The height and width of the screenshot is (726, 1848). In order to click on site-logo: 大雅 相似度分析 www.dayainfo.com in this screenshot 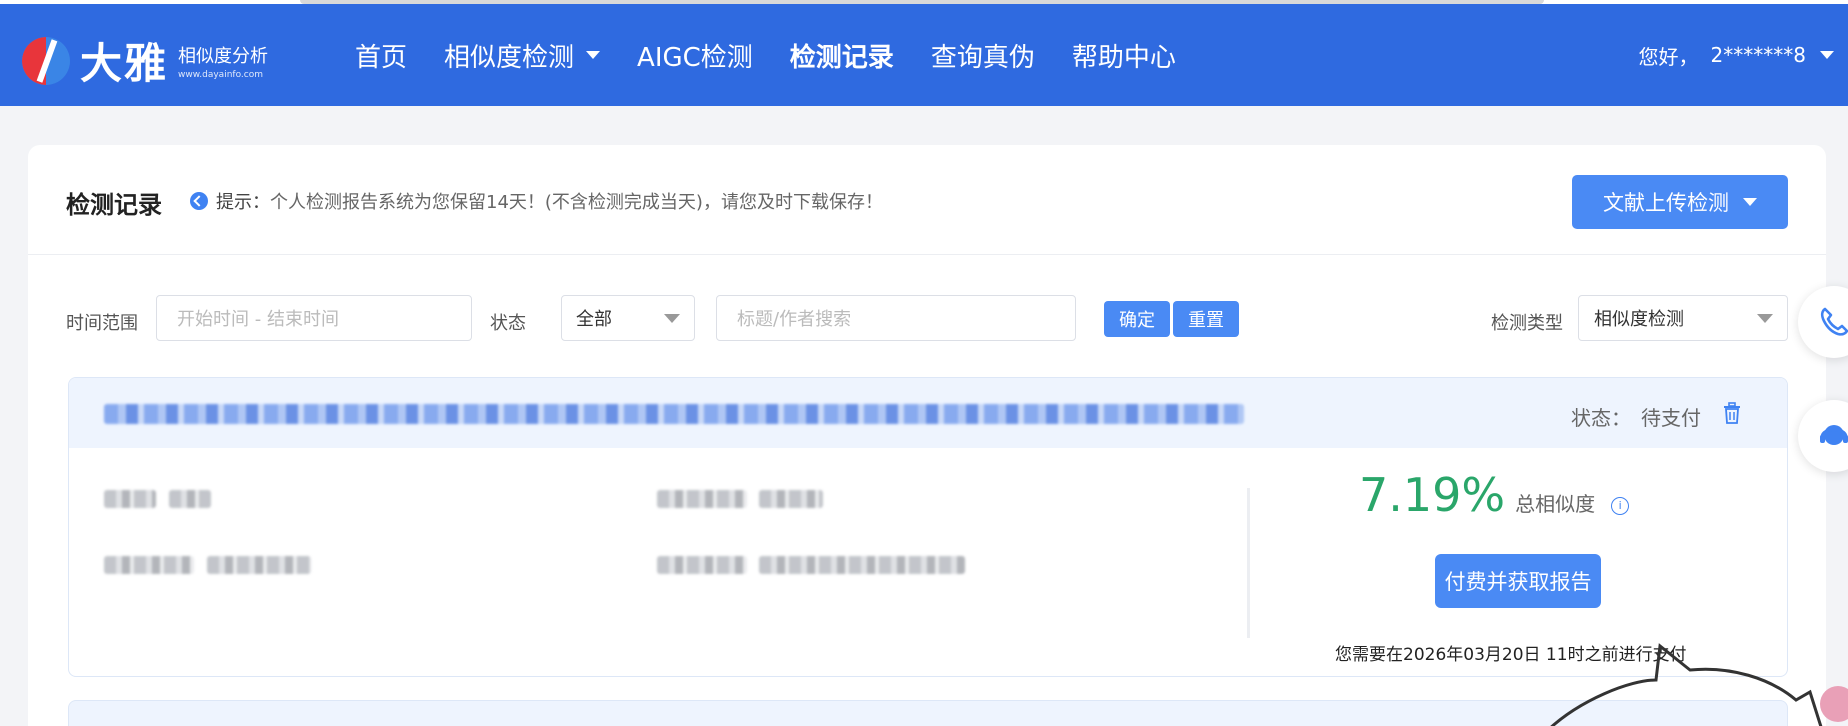, I will do `click(145, 60)`.